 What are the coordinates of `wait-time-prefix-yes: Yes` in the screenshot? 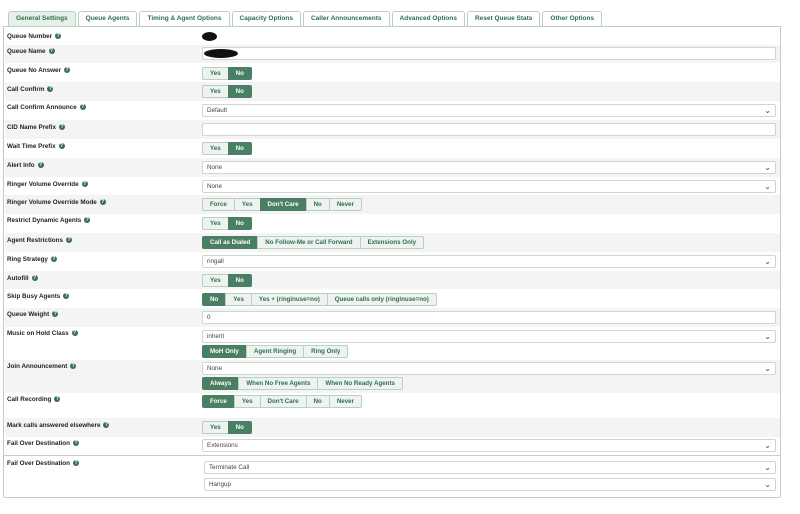 It's located at (215, 148).